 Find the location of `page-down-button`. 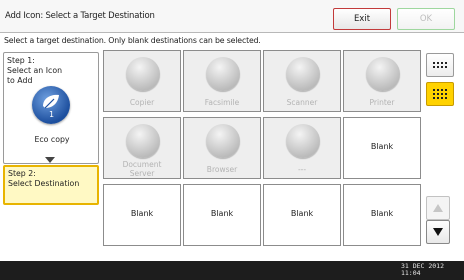

page-down-button is located at coordinates (438, 232).